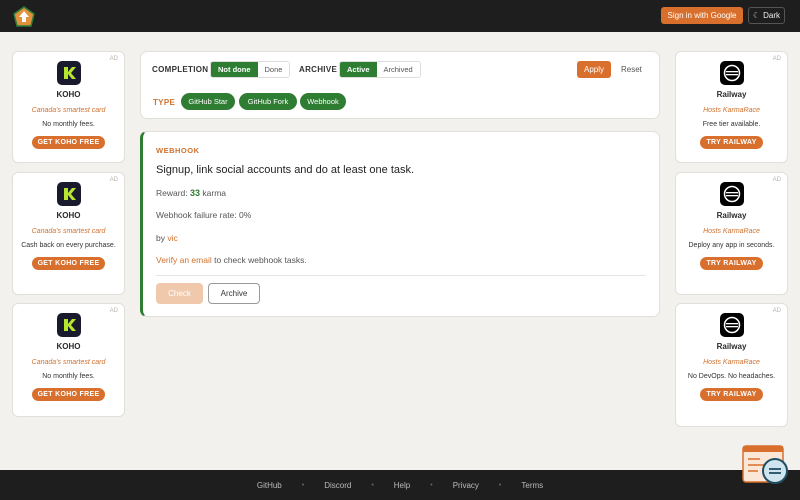  Describe the element at coordinates (273, 69) in the screenshot. I see `completion-done-option: Done` at that location.